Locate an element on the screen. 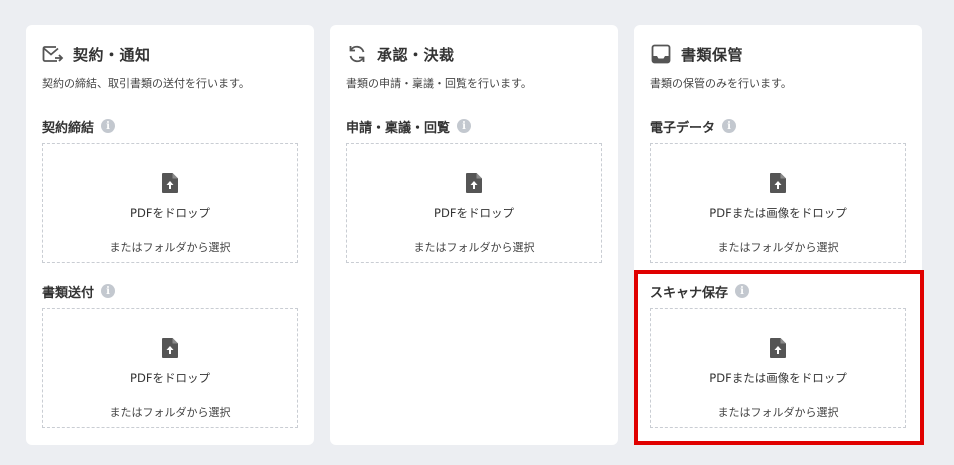 The width and height of the screenshot is (954, 465). card-description: 書類の保管のみを行います。 is located at coordinates (721, 83).